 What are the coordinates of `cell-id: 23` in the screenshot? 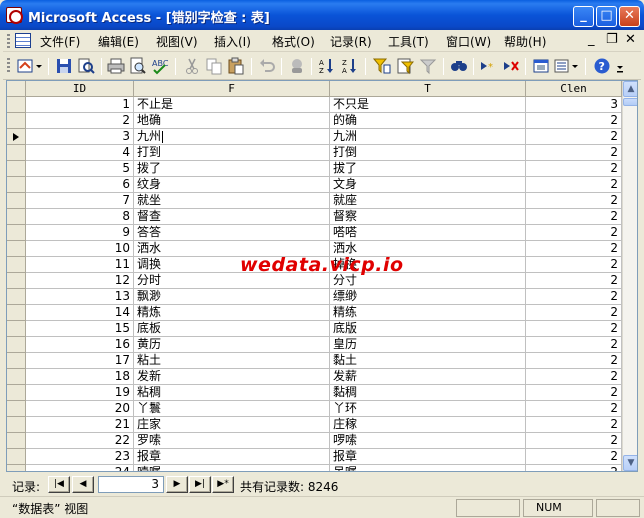 It's located at (80, 457).